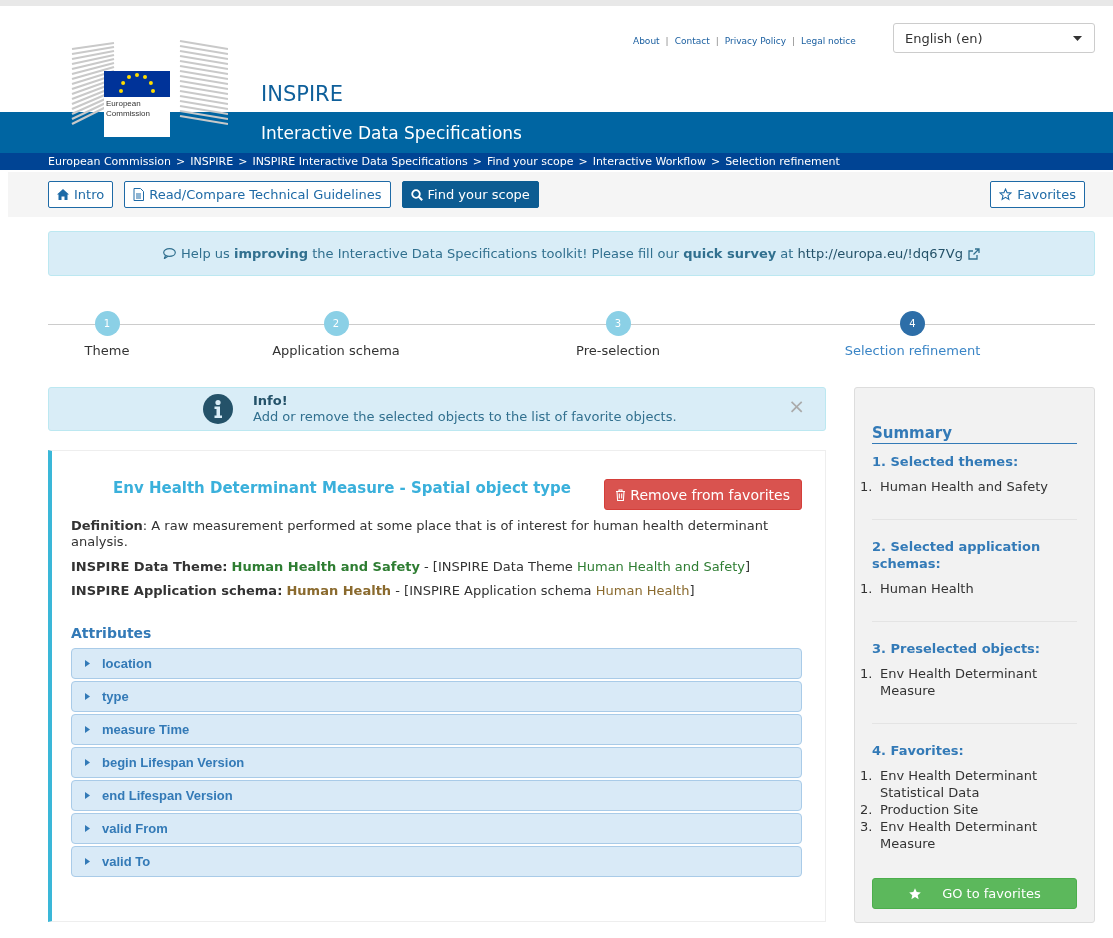 Image resolution: width=1113 pixels, height=938 pixels. What do you see at coordinates (946, 461) in the screenshot?
I see `summary-heading: 1. Selected themes:` at bounding box center [946, 461].